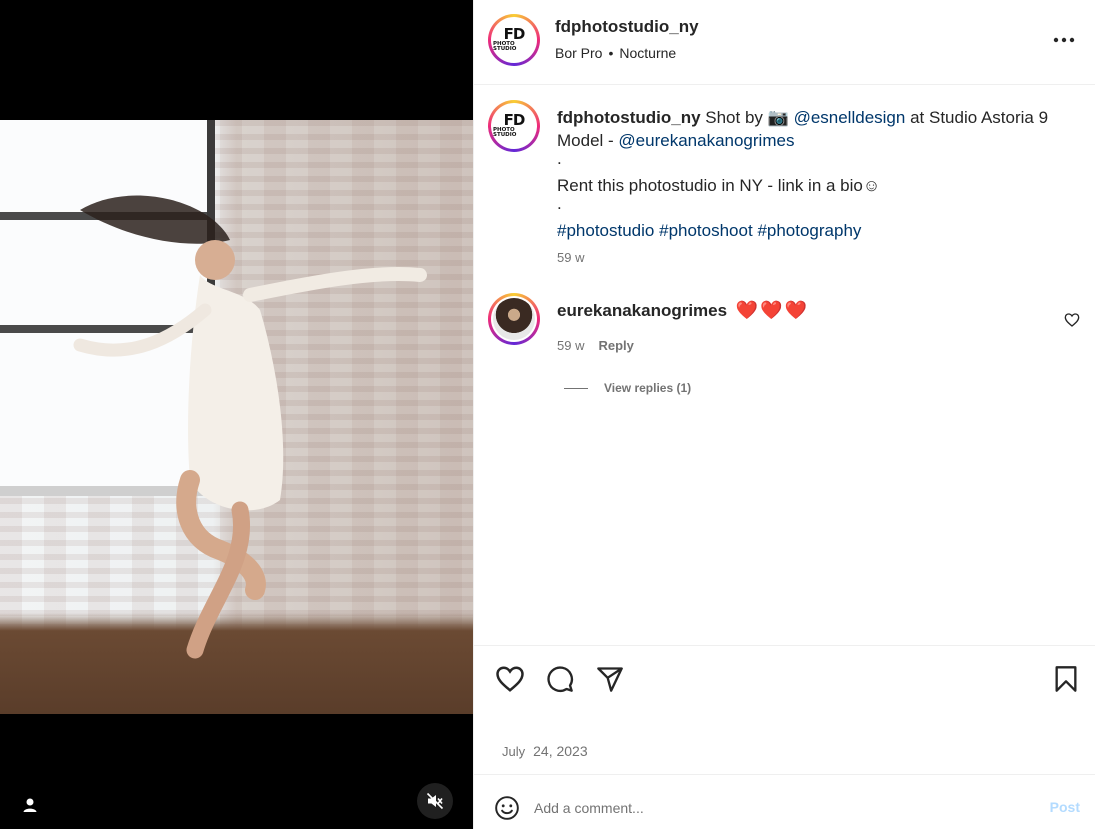 This screenshot has width=1095, height=829. I want to click on commenter-username: eurekanakanogrimes, so click(642, 310).